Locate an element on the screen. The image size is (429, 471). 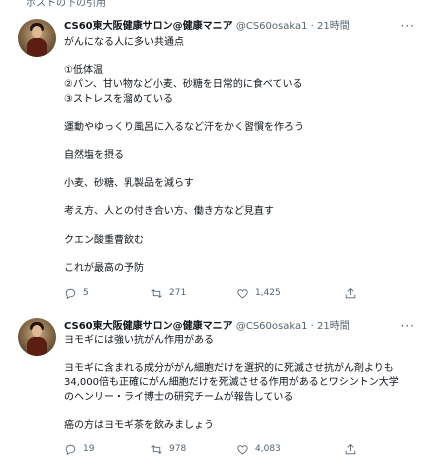
retweet-button: 271 is located at coordinates (168, 293).